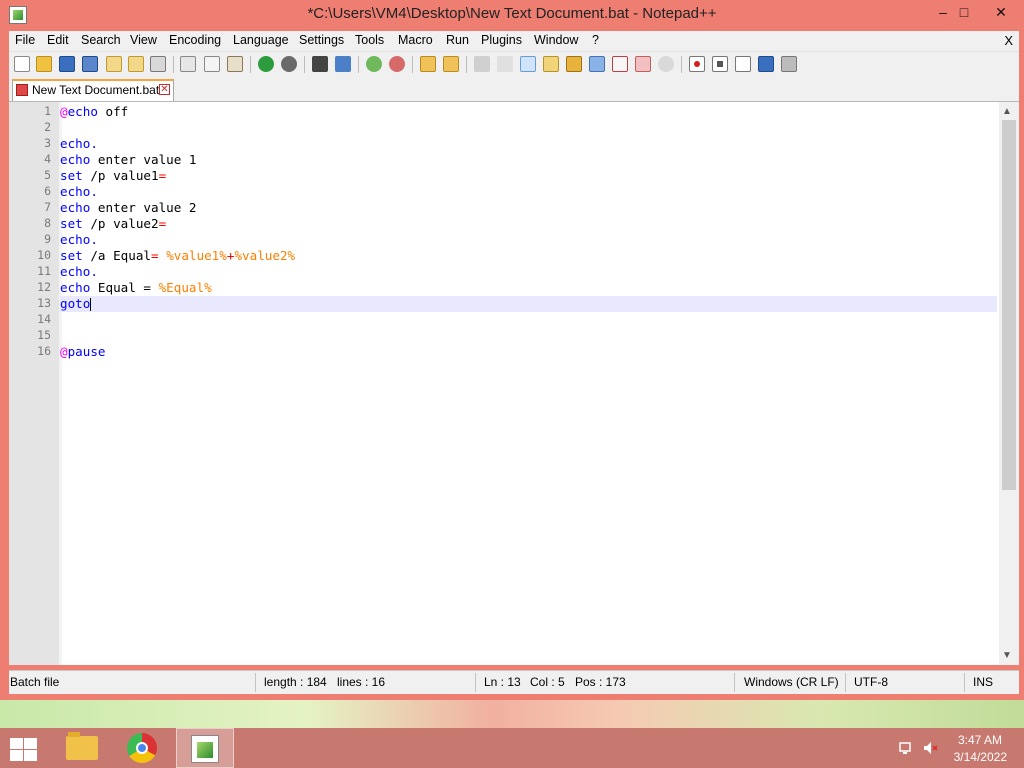 The height and width of the screenshot is (768, 1024). Describe the element at coordinates (666, 64) in the screenshot. I see `monitoring-icon` at that location.